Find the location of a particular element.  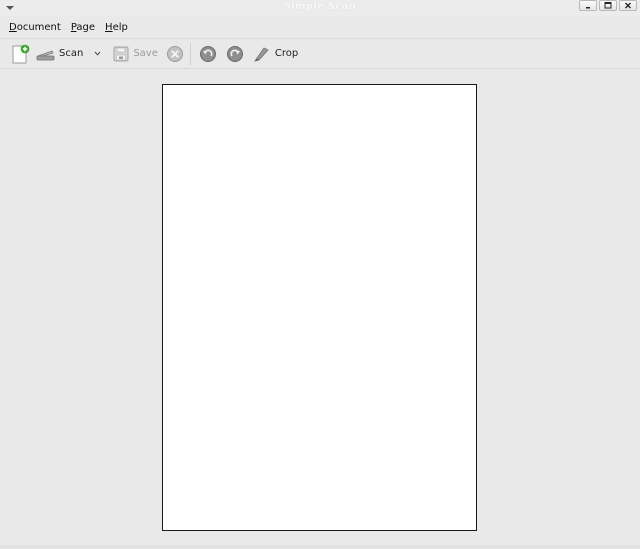

menu-page-label: age is located at coordinates (86, 27).